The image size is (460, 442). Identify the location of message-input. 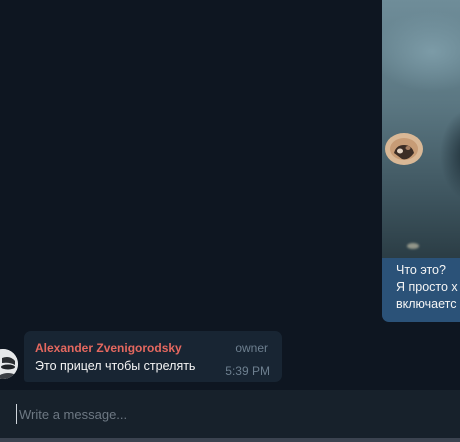
(227, 414).